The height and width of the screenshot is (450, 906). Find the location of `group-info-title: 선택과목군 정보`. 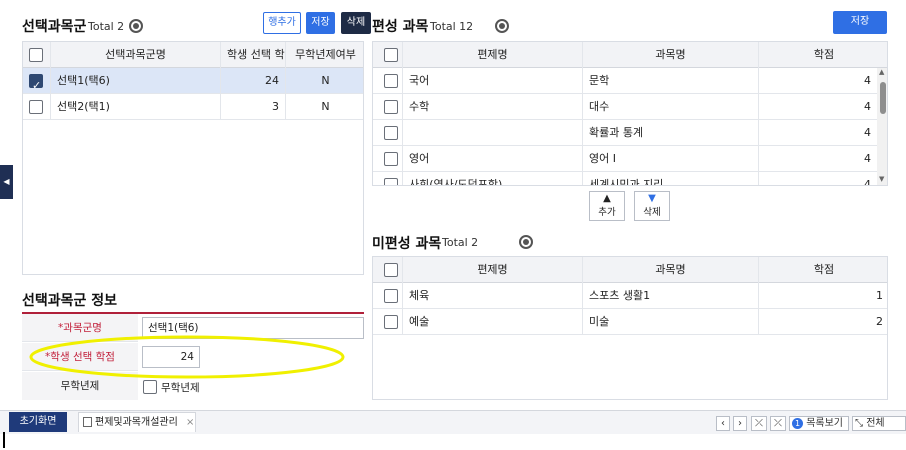

group-info-title: 선택과목군 정보 is located at coordinates (70, 301).